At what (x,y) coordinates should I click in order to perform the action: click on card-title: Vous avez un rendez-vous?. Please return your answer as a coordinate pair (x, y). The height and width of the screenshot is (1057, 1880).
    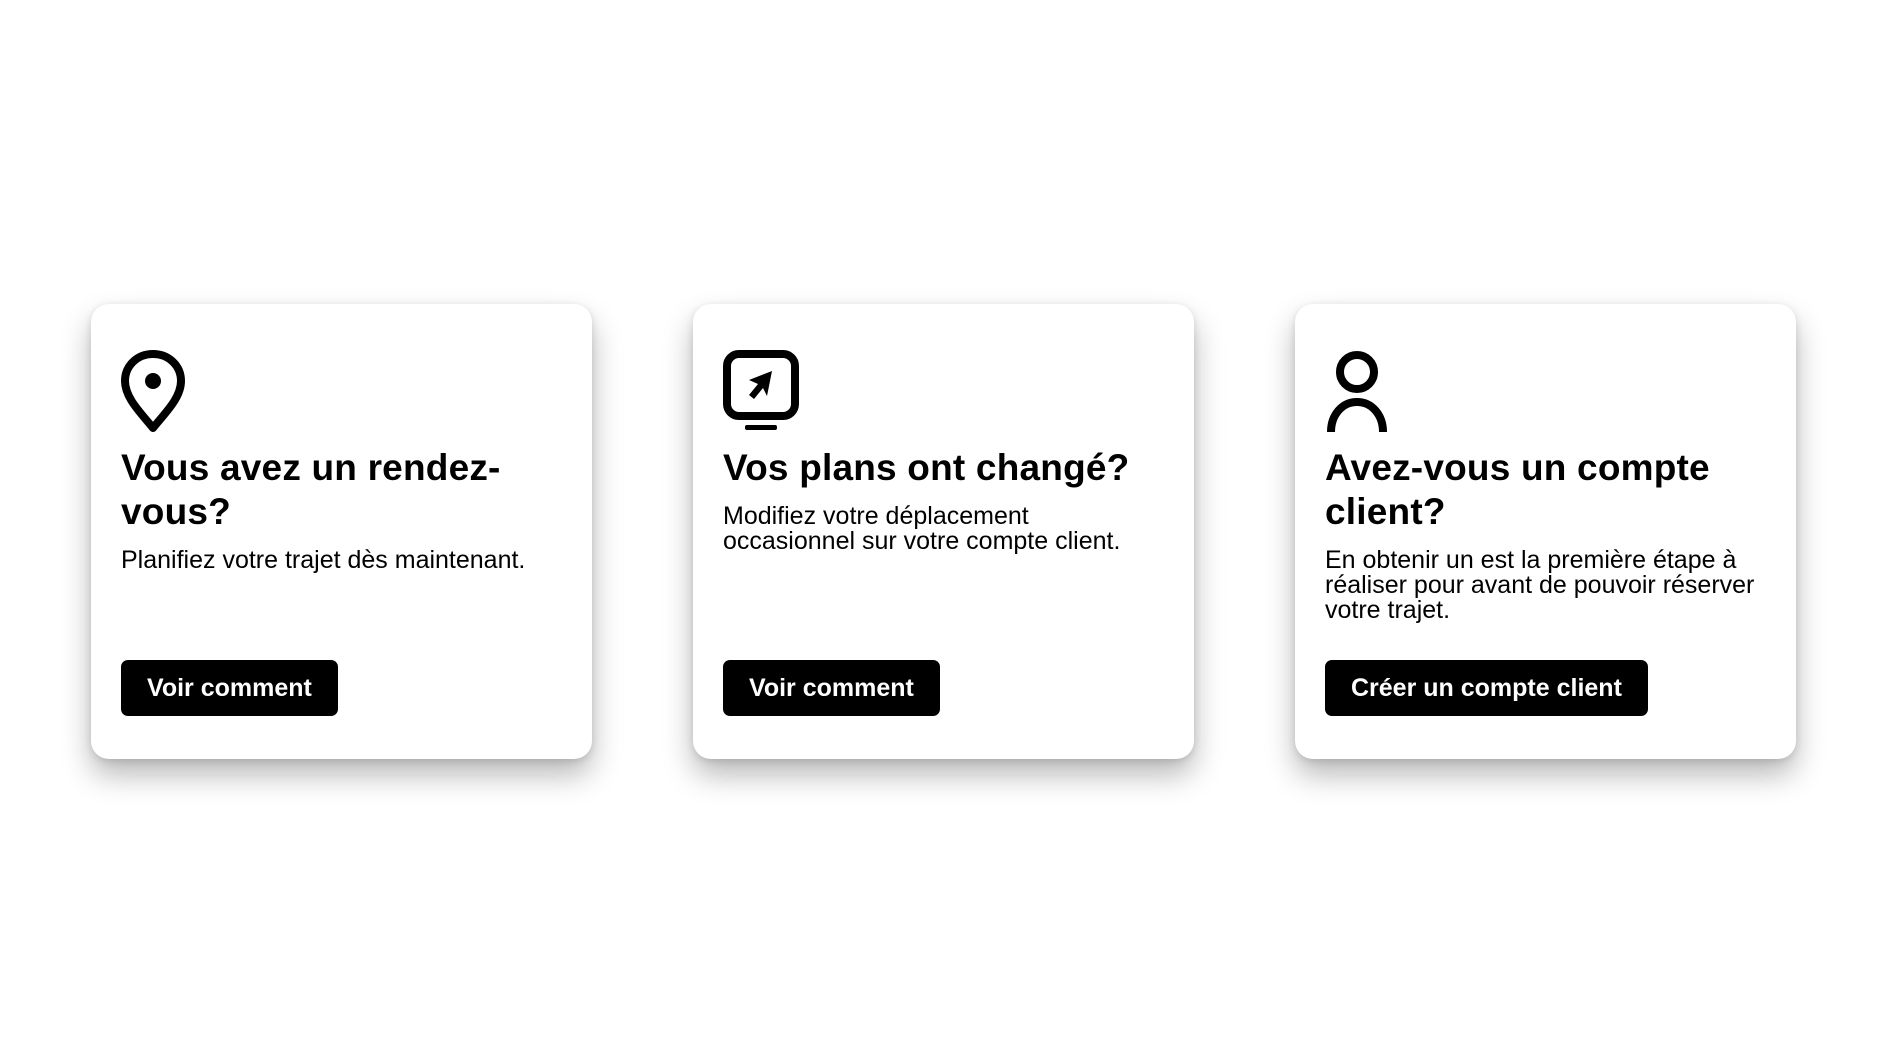
    Looking at the image, I should click on (311, 489).